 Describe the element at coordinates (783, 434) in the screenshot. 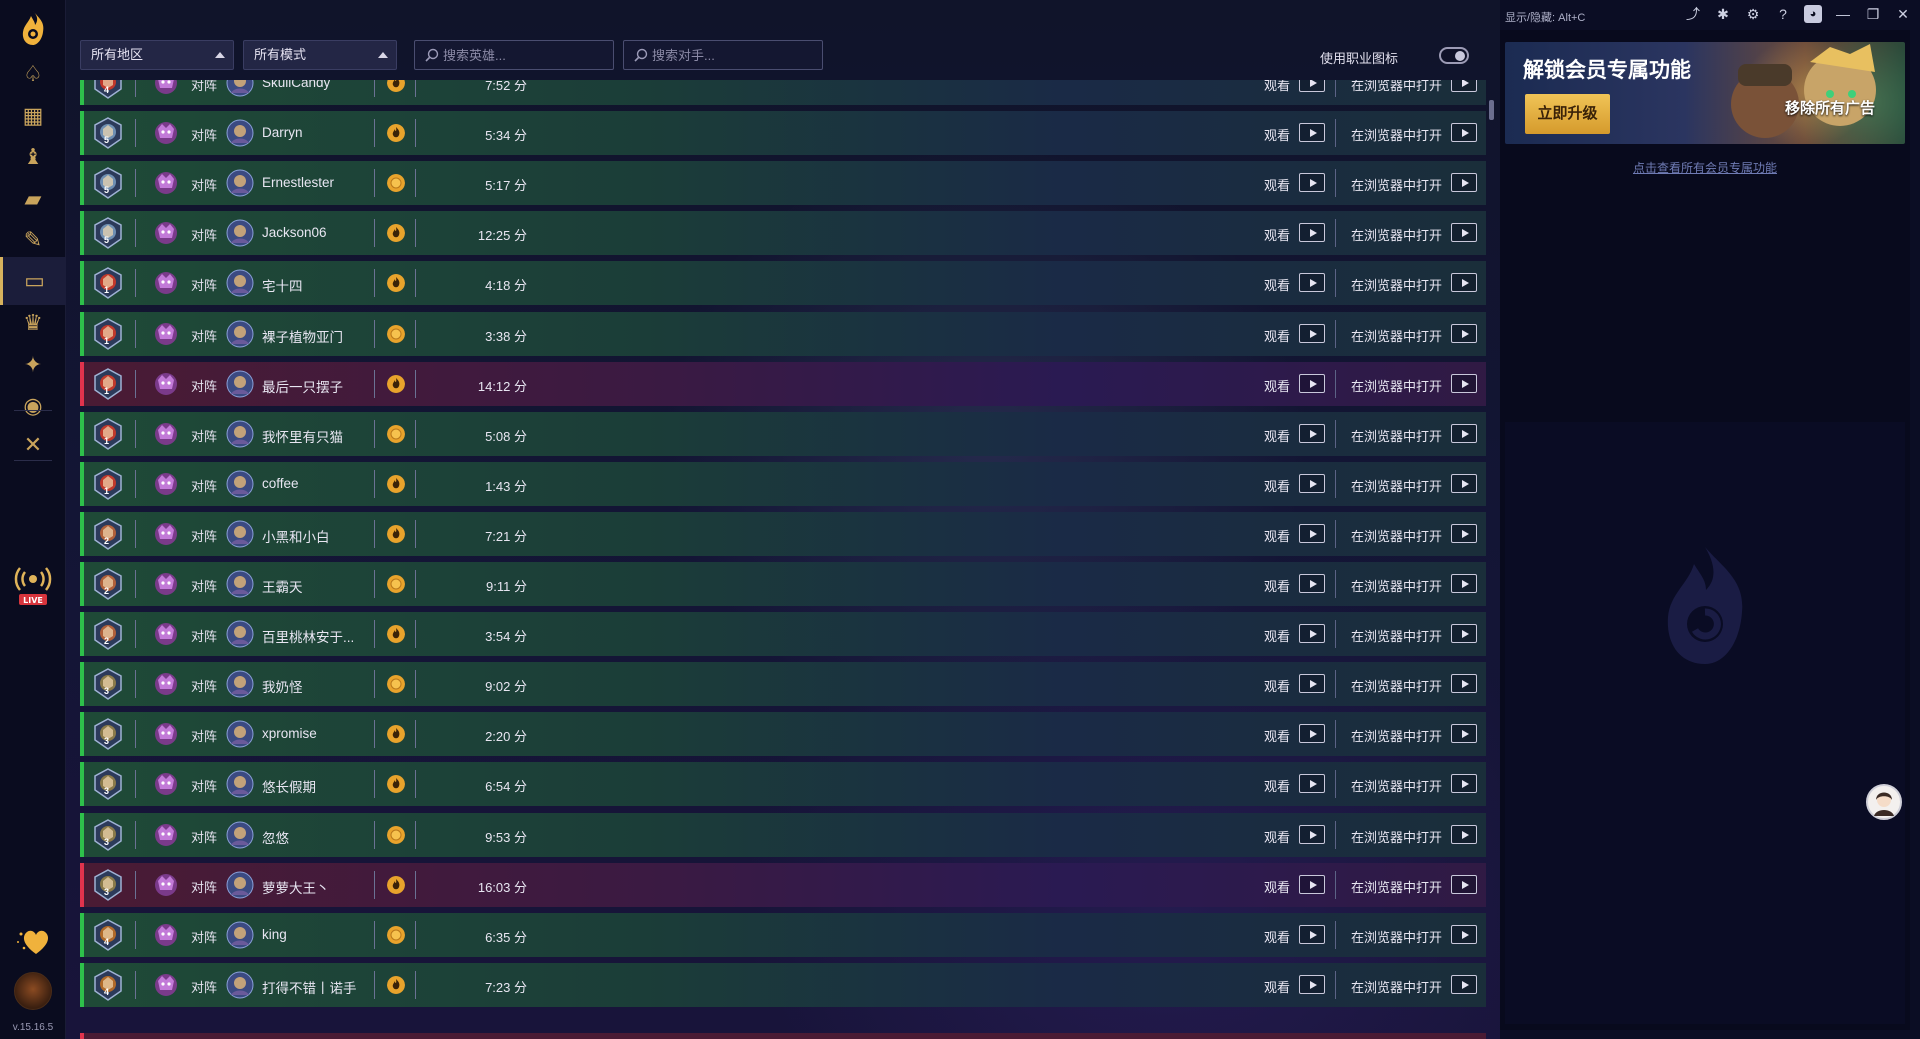

I see `replay-row: 1 对阵 我怀里有只猫 5:08 分 观看 在浏览器中打开` at that location.